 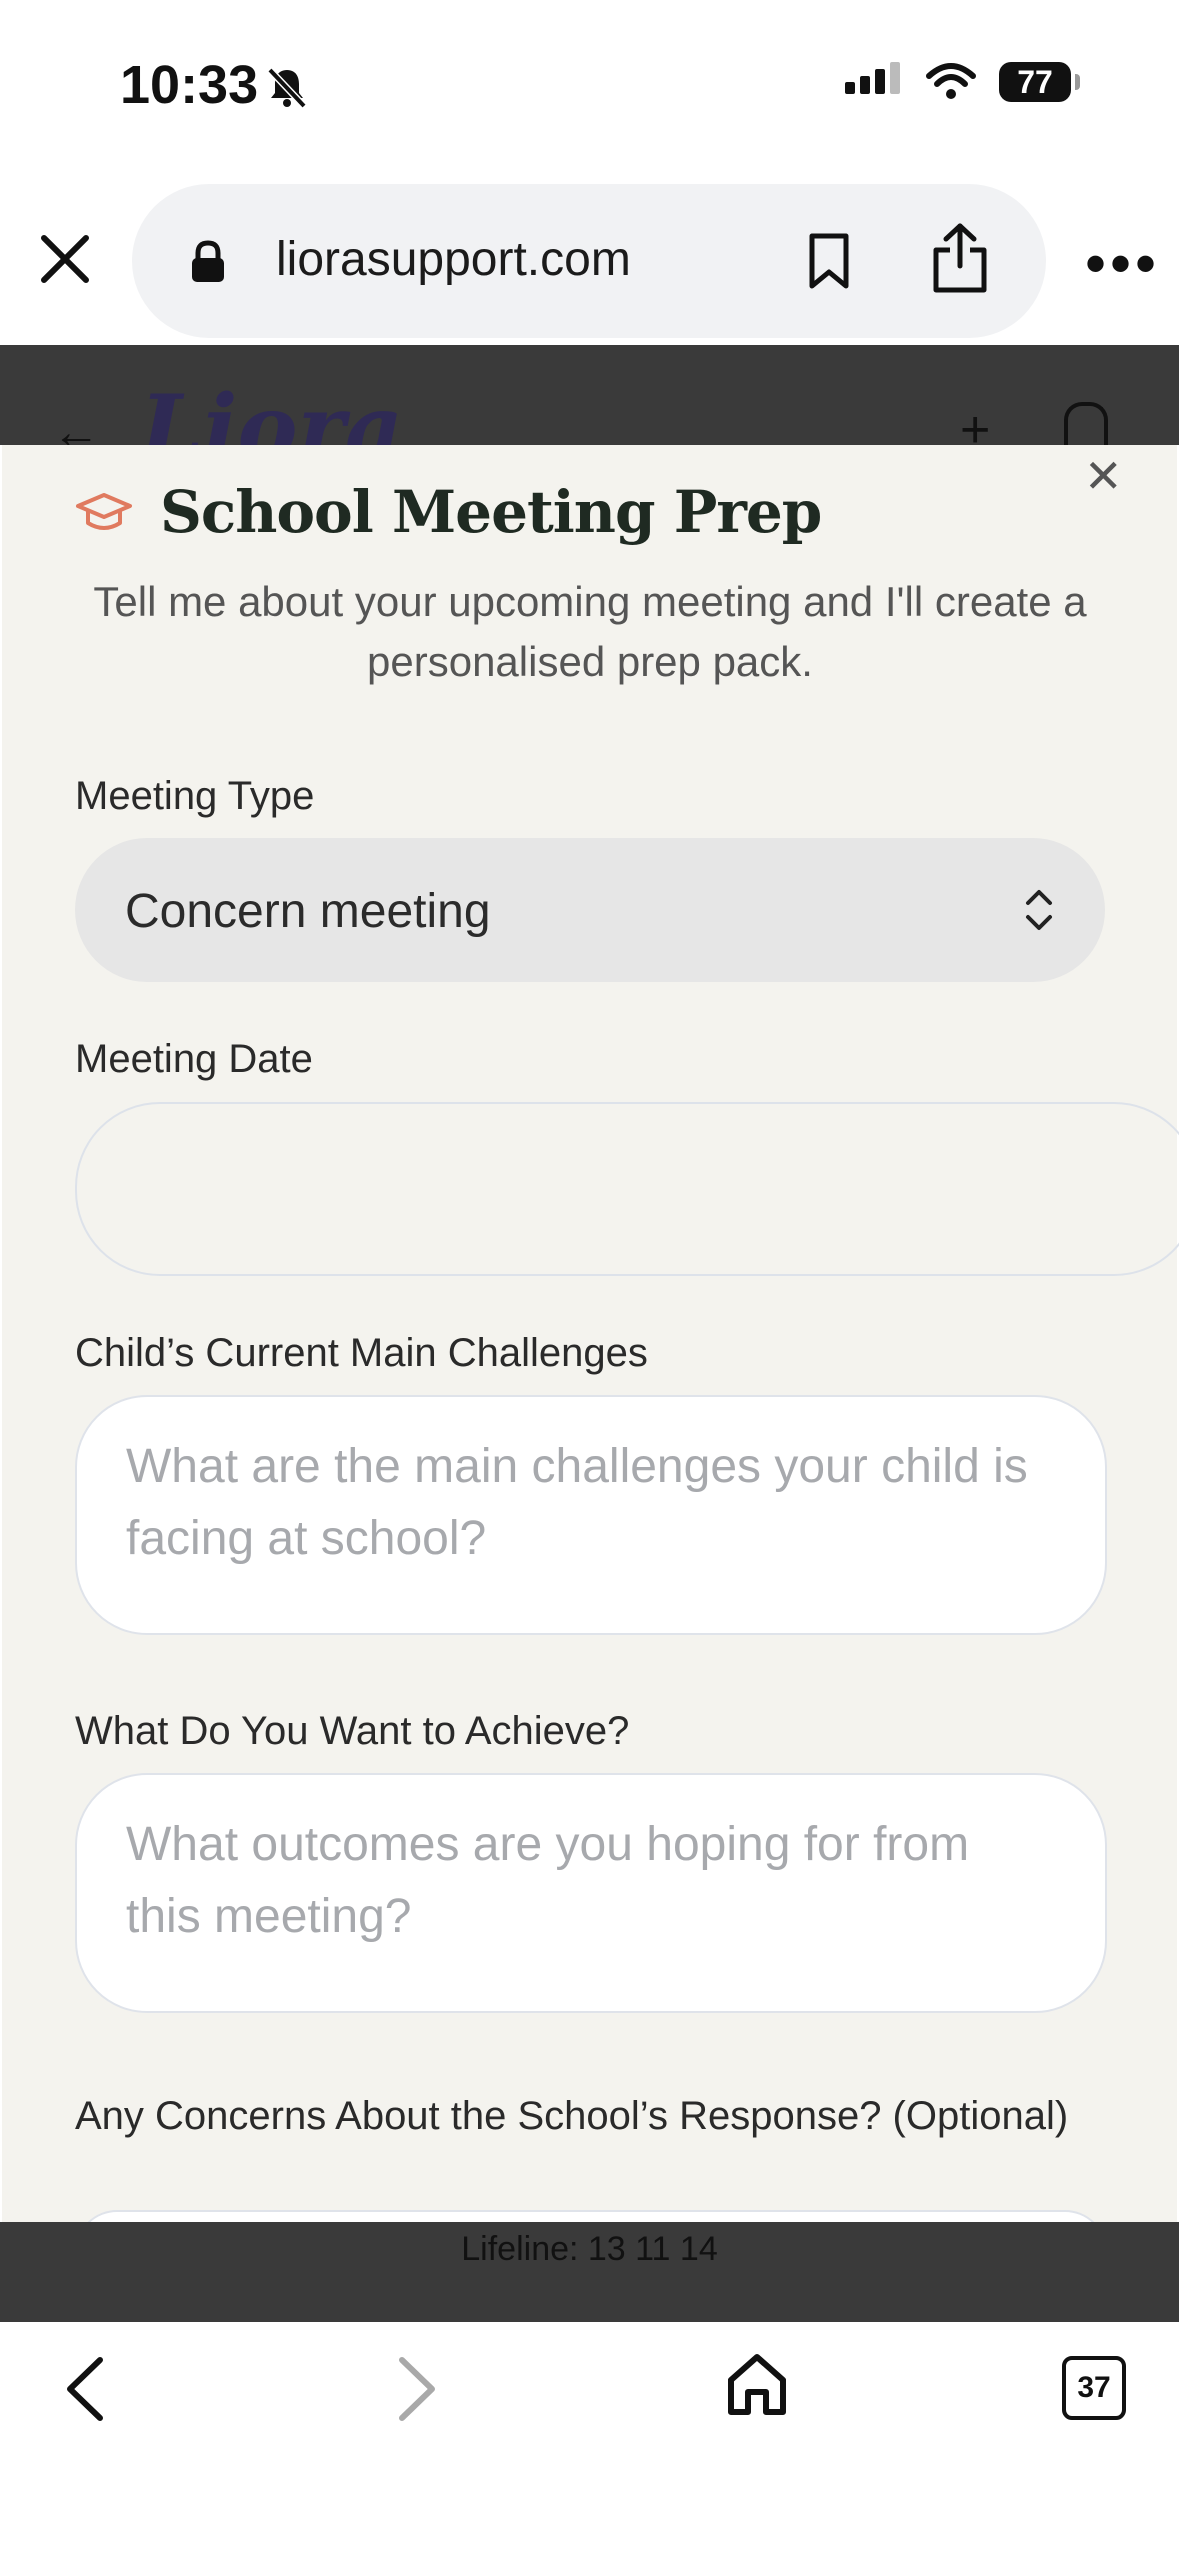 I want to click on close-icon: ✕, so click(x=1103, y=476).